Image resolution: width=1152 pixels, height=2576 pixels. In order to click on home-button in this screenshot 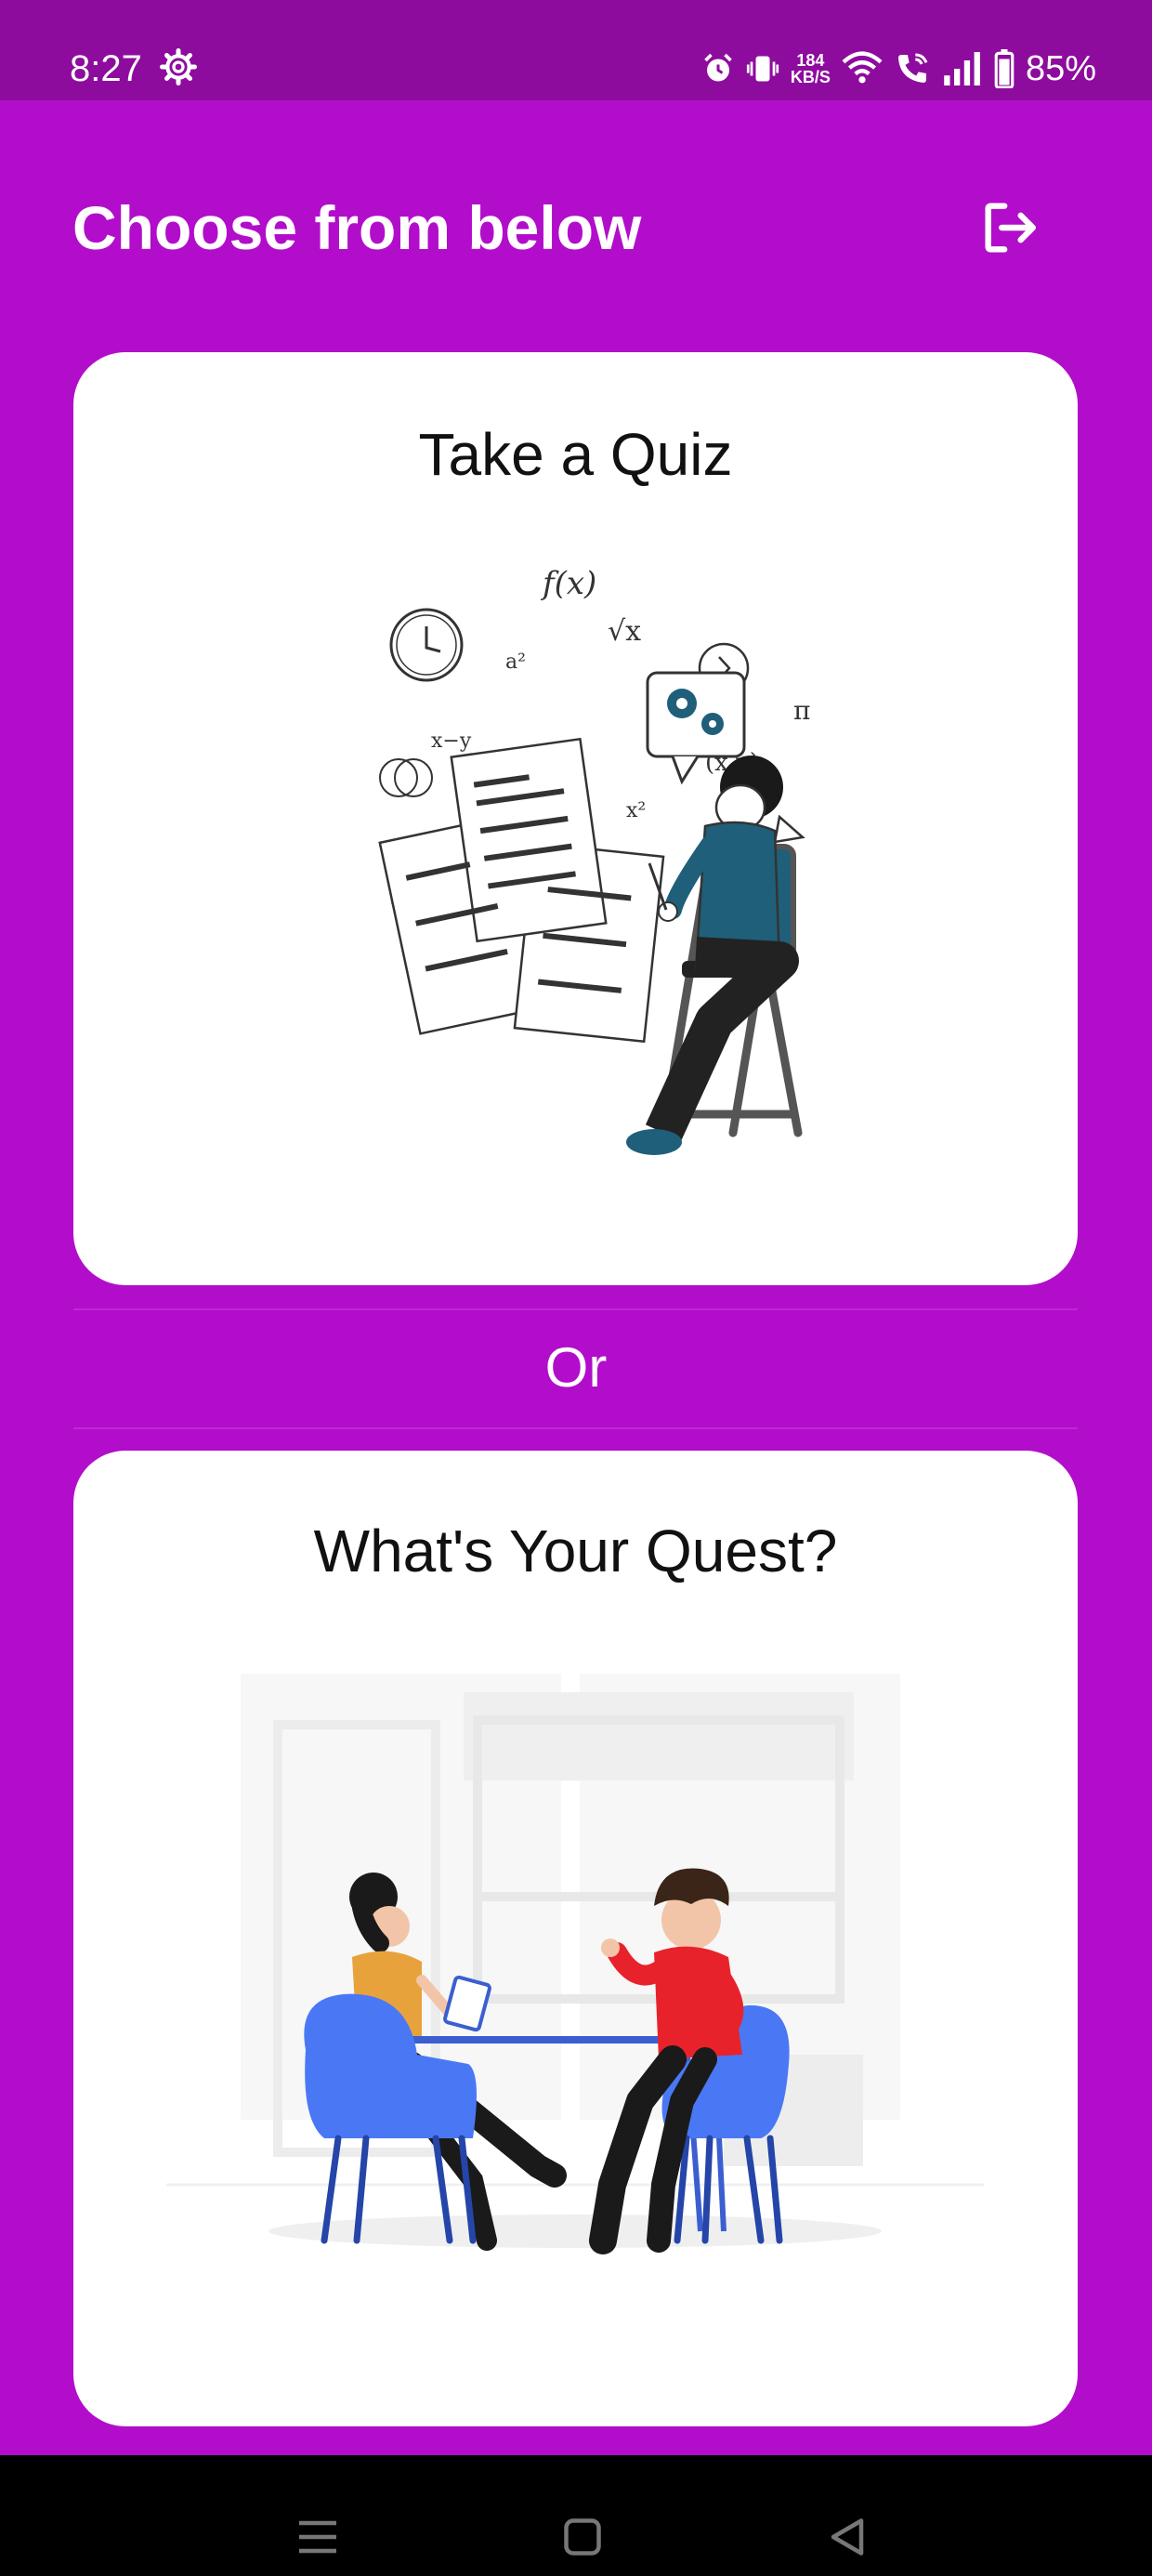, I will do `click(582, 2537)`.